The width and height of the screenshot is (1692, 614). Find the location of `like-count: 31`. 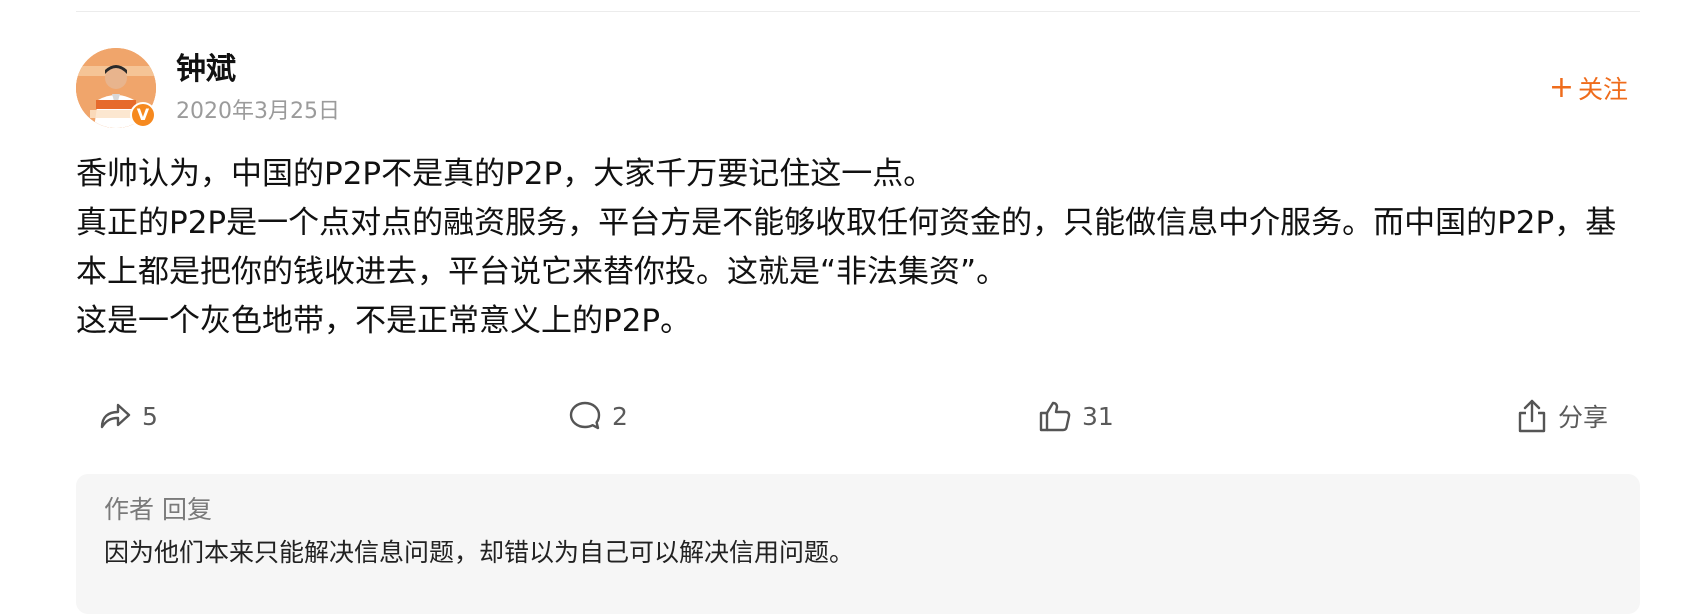

like-count: 31 is located at coordinates (1098, 416).